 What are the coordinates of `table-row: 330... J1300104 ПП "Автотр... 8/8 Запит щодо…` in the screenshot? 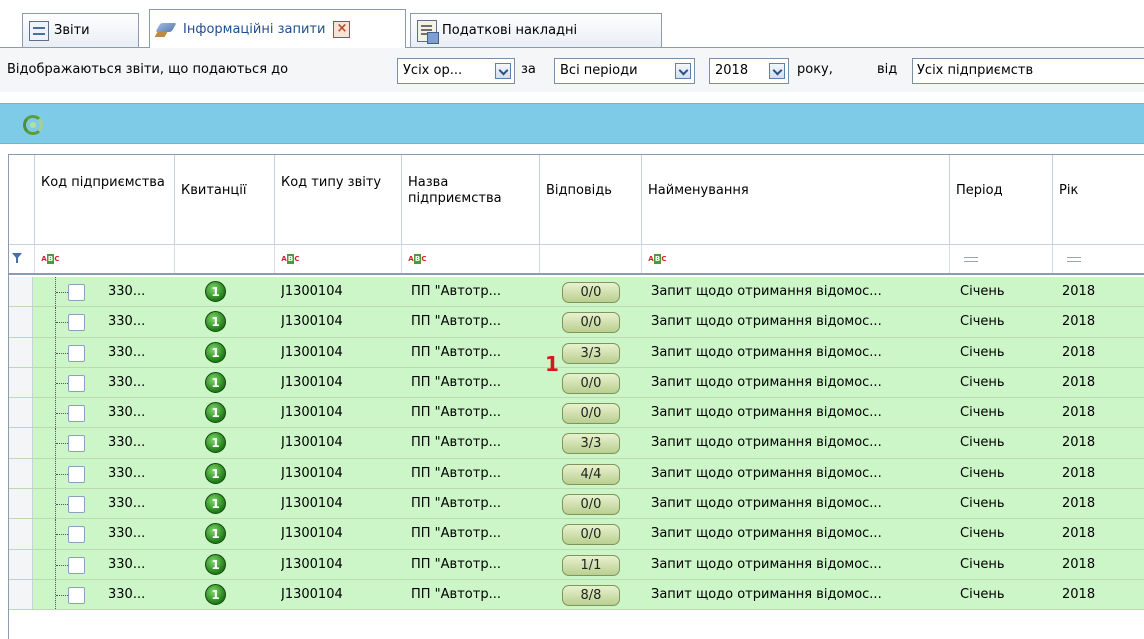 It's located at (576, 595).